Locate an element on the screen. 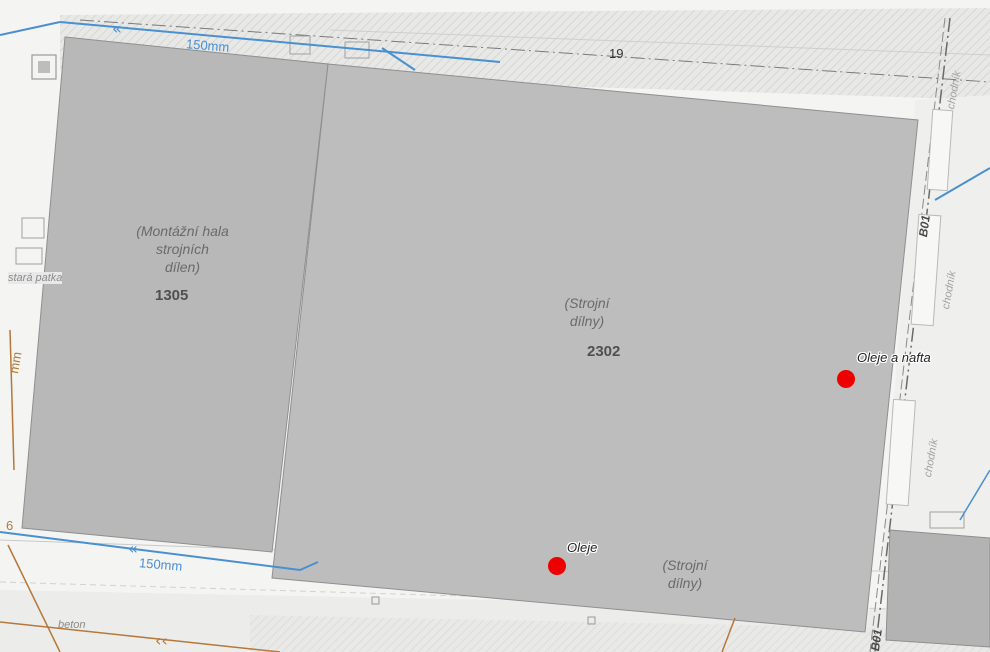 The width and height of the screenshot is (990, 652). poi-marker-oleje-a-nafta is located at coordinates (846, 379).